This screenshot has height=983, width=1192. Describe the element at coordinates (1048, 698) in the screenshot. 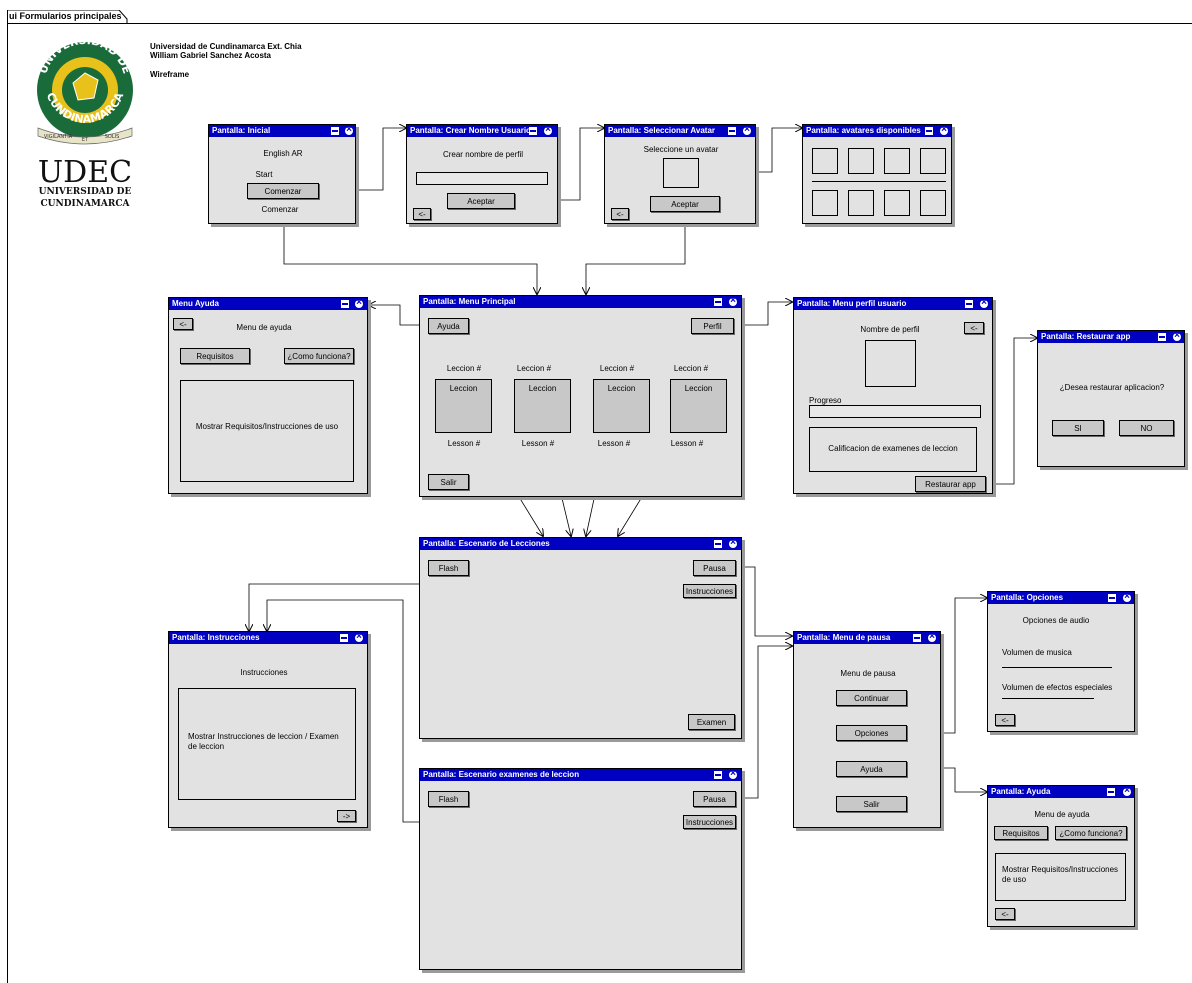

I see `effects-volume-slider` at that location.